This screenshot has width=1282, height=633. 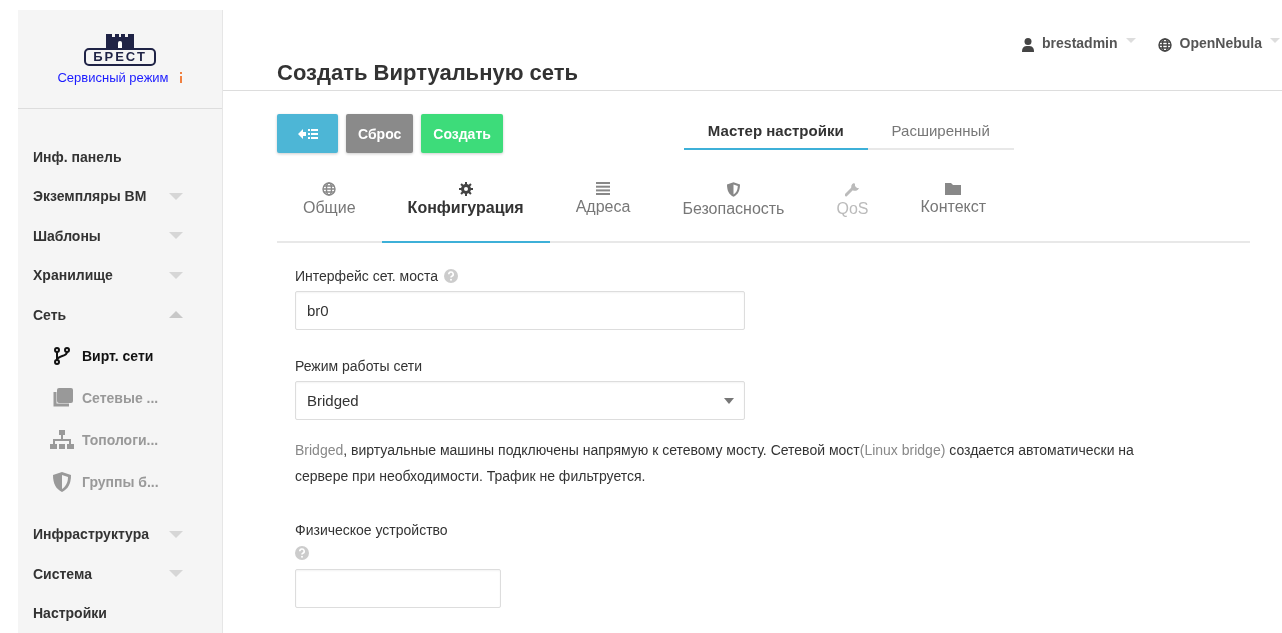 What do you see at coordinates (120, 40) in the screenshot?
I see `castle-logo-icon` at bounding box center [120, 40].